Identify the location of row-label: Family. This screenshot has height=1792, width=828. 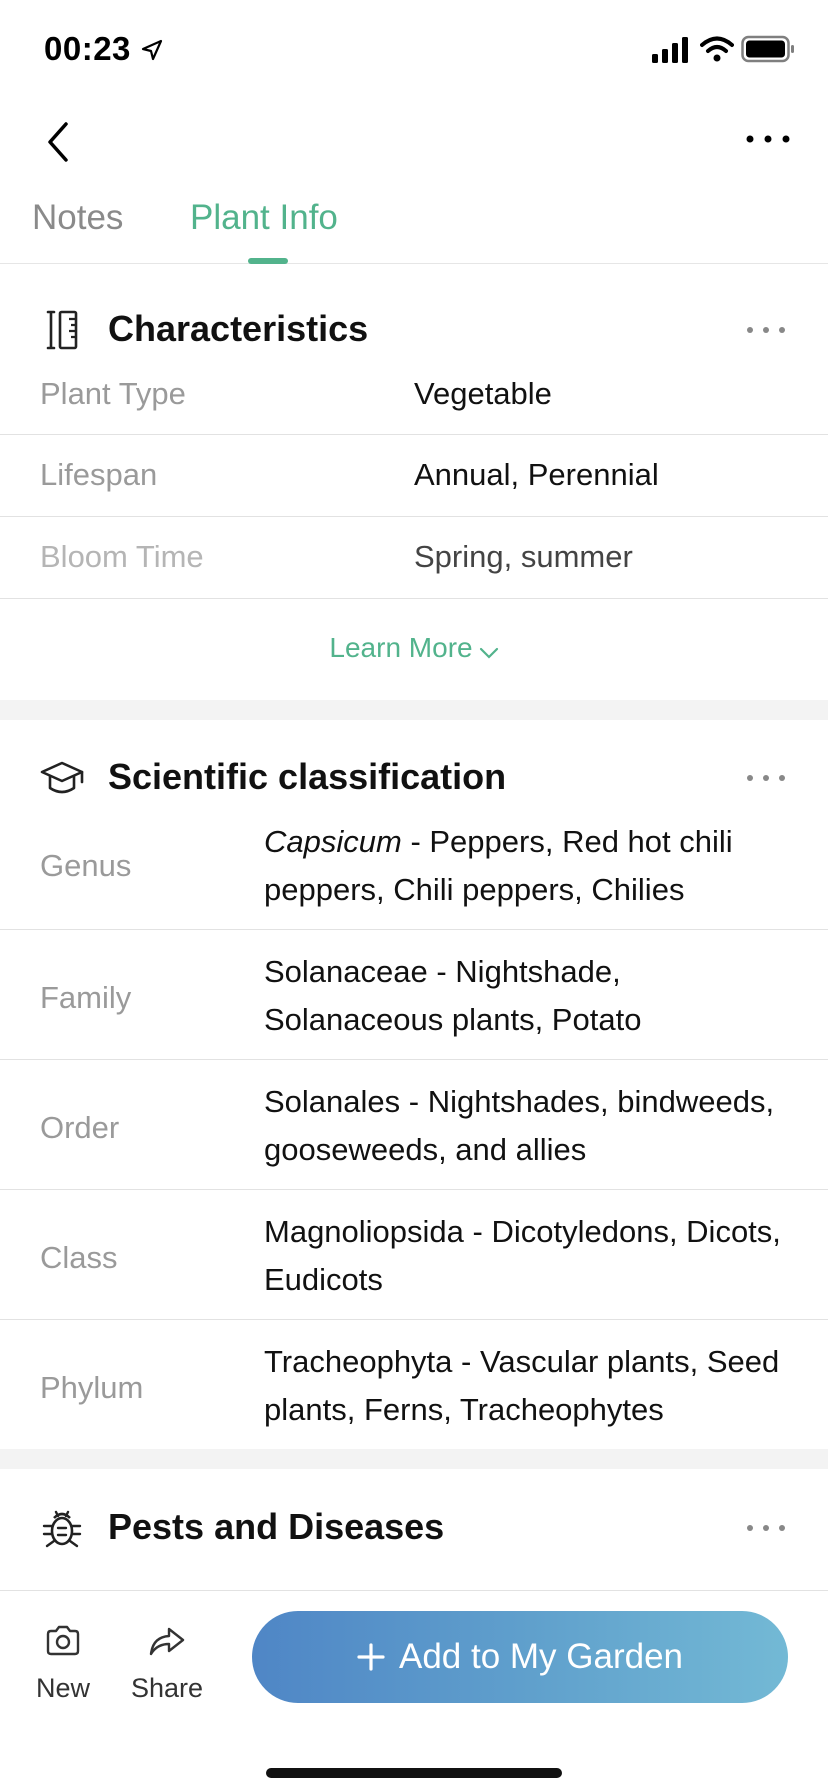
(86, 997).